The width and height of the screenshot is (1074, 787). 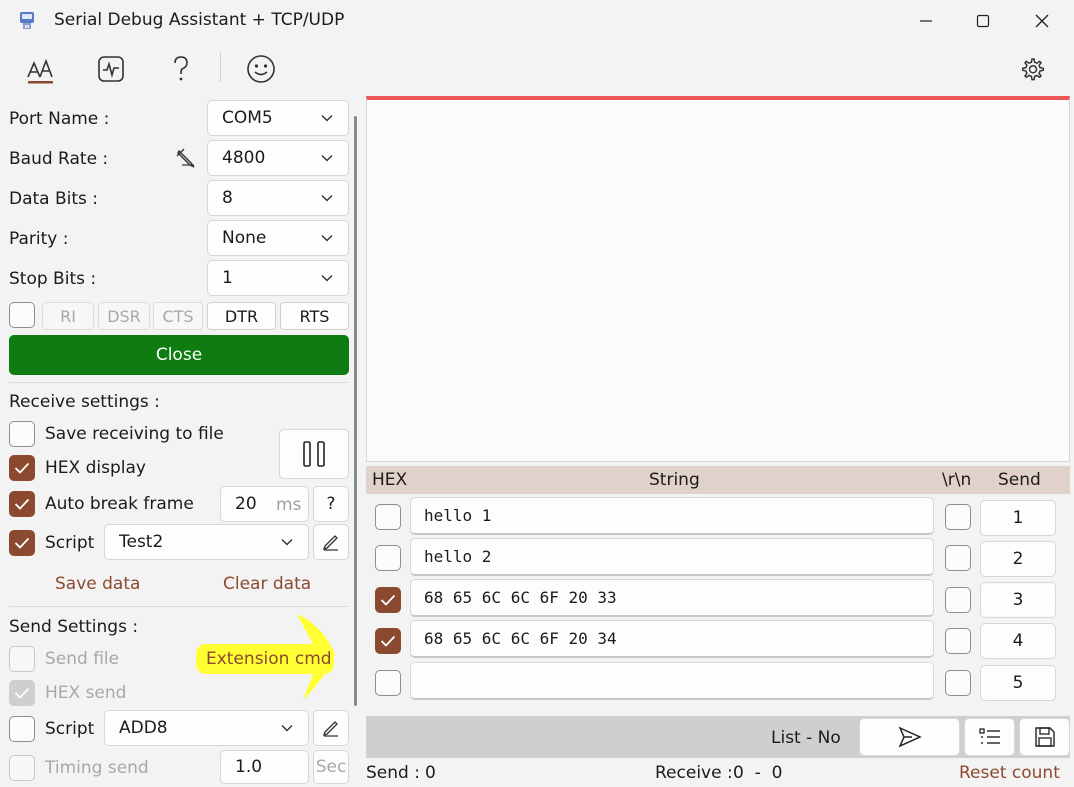 I want to click on timing-unit: Sec, so click(x=331, y=767).